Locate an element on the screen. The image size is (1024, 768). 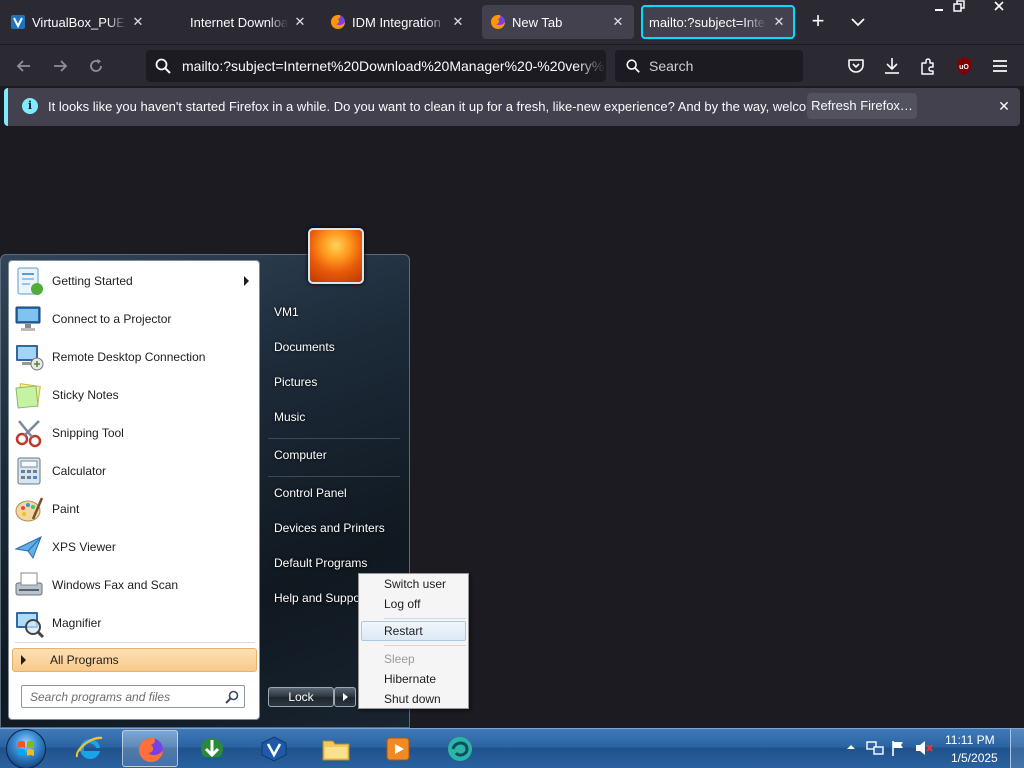
new-tab-button: + is located at coordinates (818, 22).